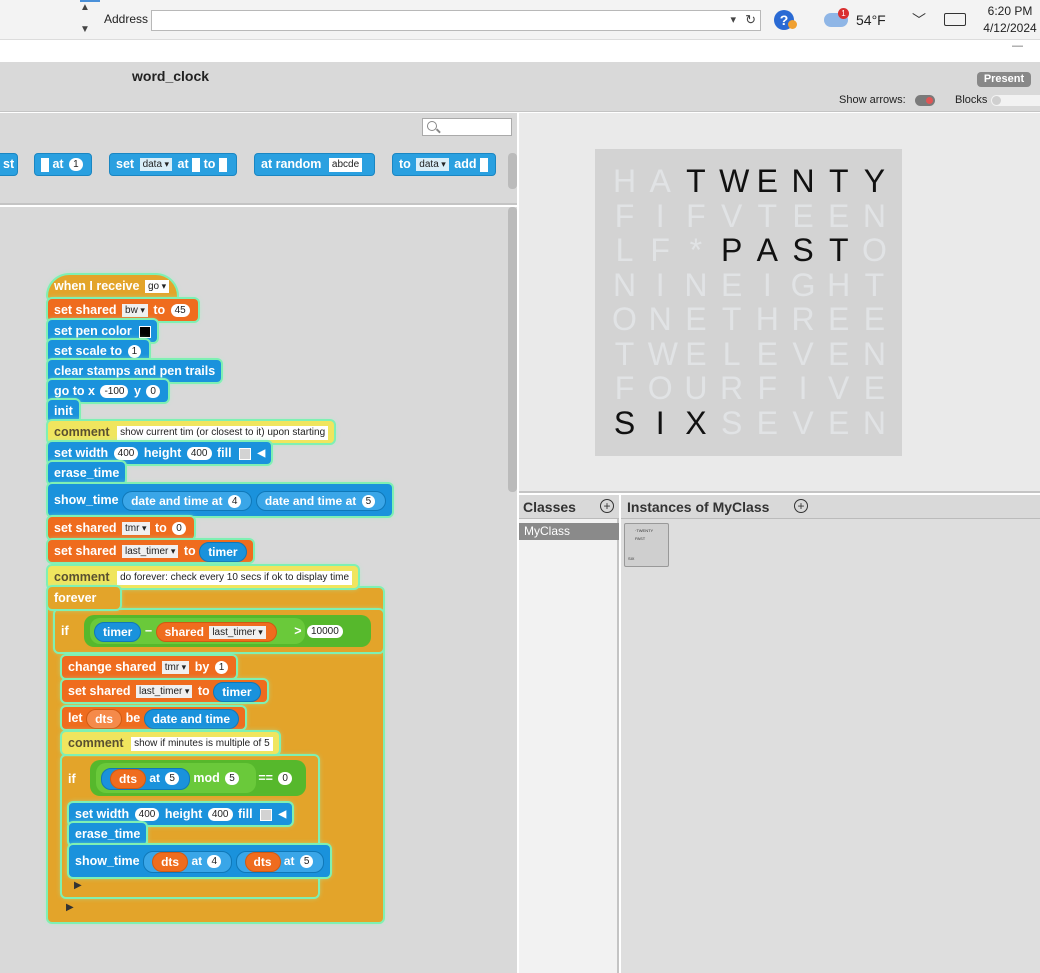 The width and height of the screenshot is (1040, 973). I want to click on date-and-time-reporter: date and time, so click(191, 718).